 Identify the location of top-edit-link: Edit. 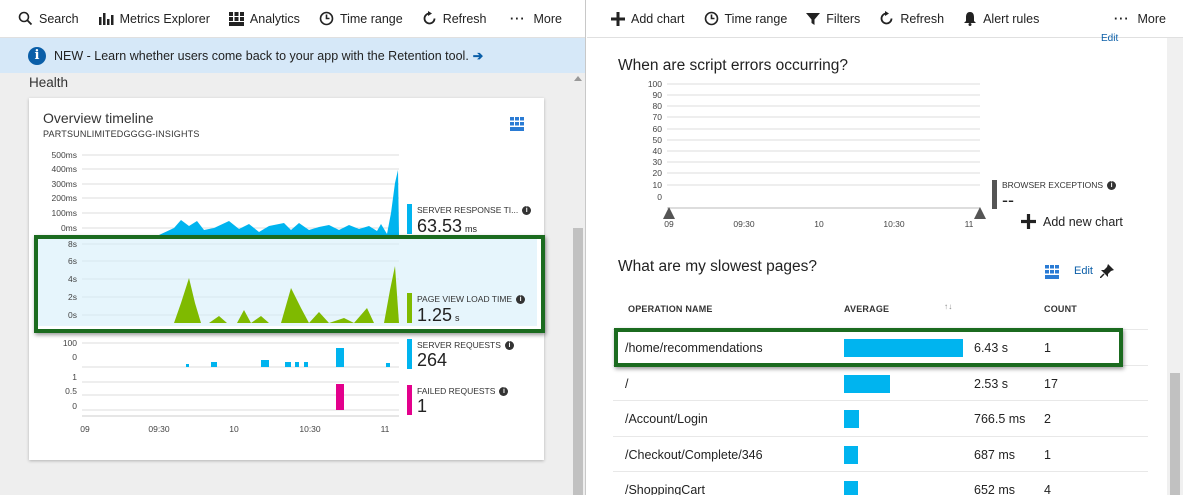
(1109, 38).